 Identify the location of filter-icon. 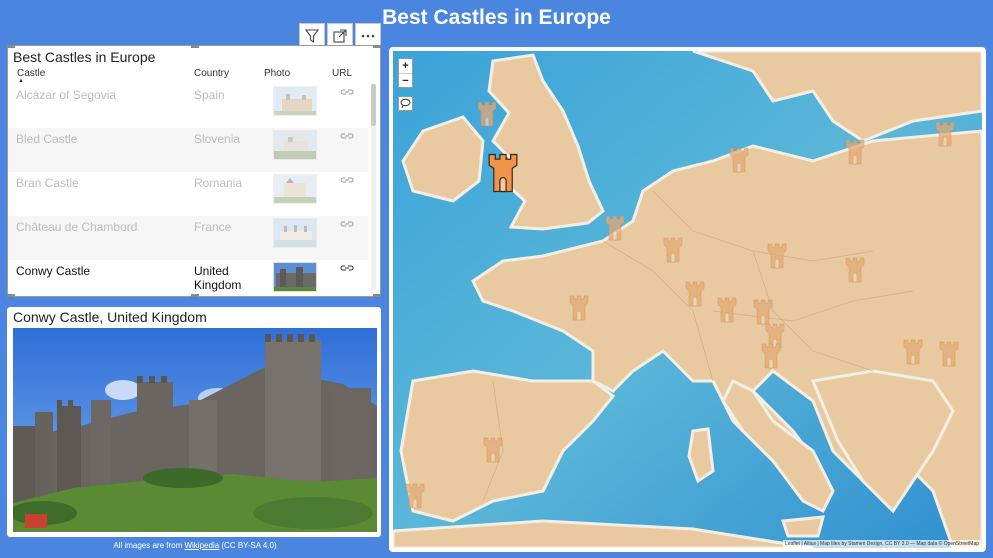
(312, 36).